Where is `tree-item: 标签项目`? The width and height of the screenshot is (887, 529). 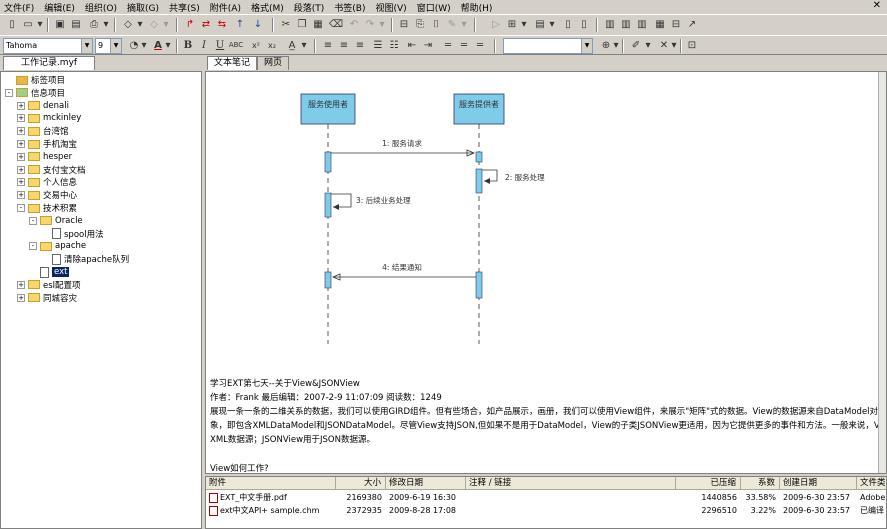 tree-item: 标签项目 is located at coordinates (35, 80).